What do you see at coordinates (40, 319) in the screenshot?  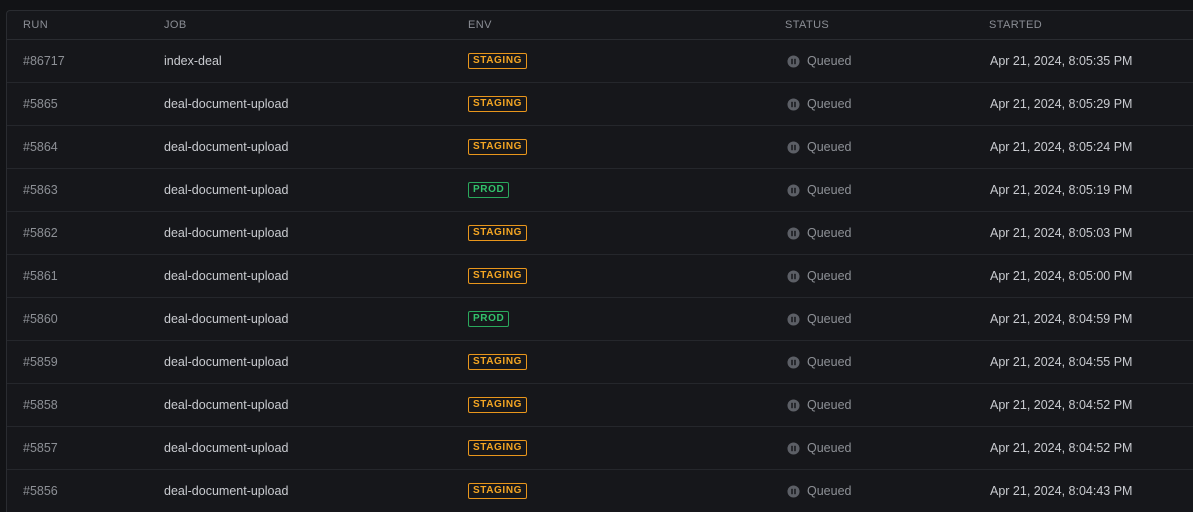 I see `run-id: #5860` at bounding box center [40, 319].